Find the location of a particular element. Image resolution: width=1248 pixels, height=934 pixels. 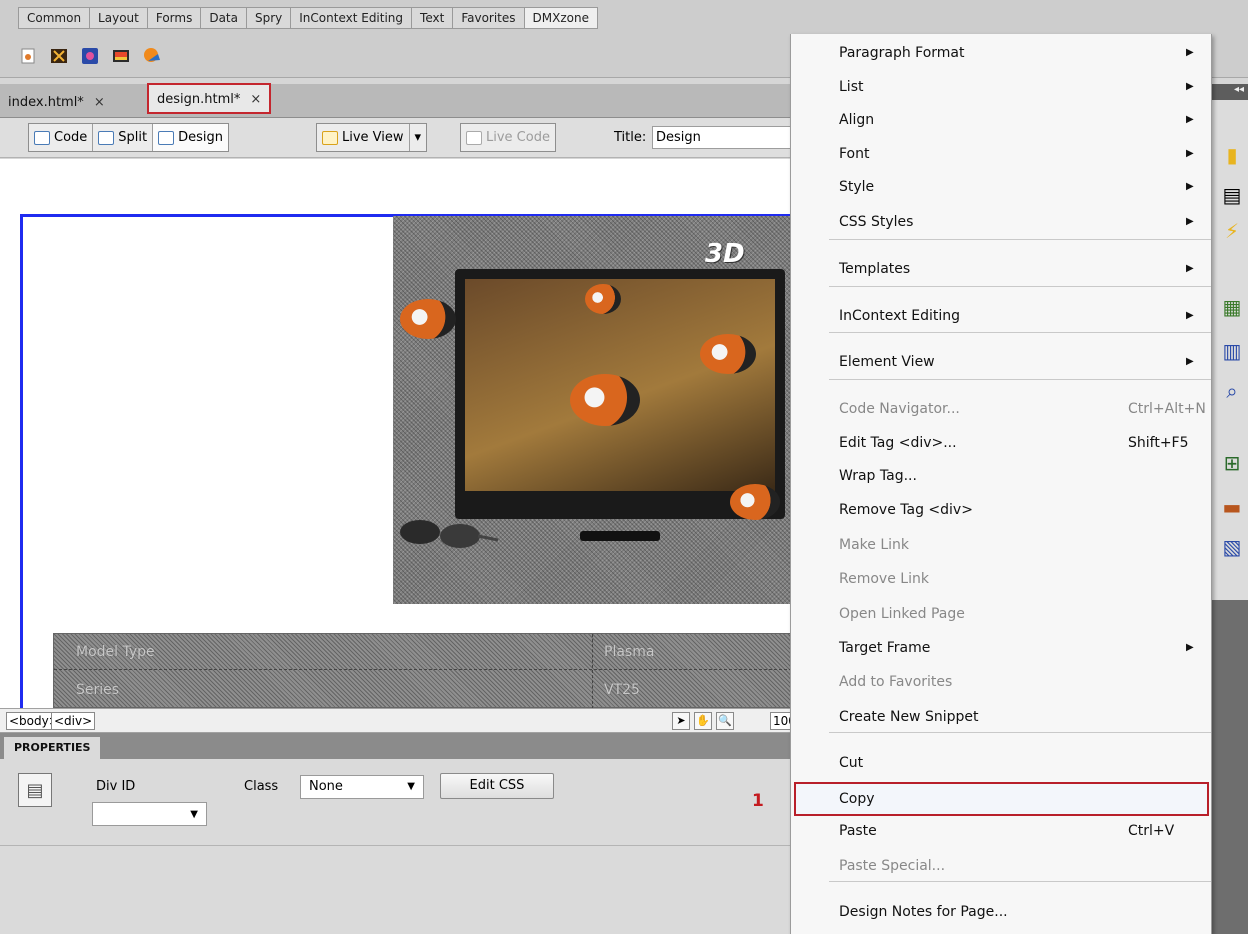

design-icon is located at coordinates (166, 137).